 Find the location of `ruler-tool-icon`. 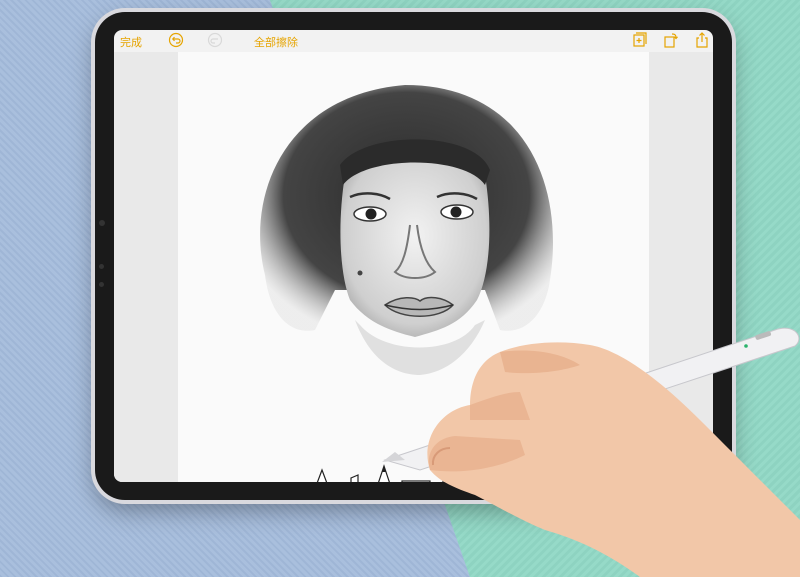

ruler-tool-icon is located at coordinates (449, 481).